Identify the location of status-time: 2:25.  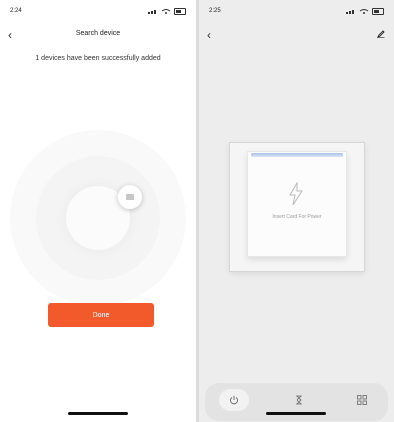
(215, 11).